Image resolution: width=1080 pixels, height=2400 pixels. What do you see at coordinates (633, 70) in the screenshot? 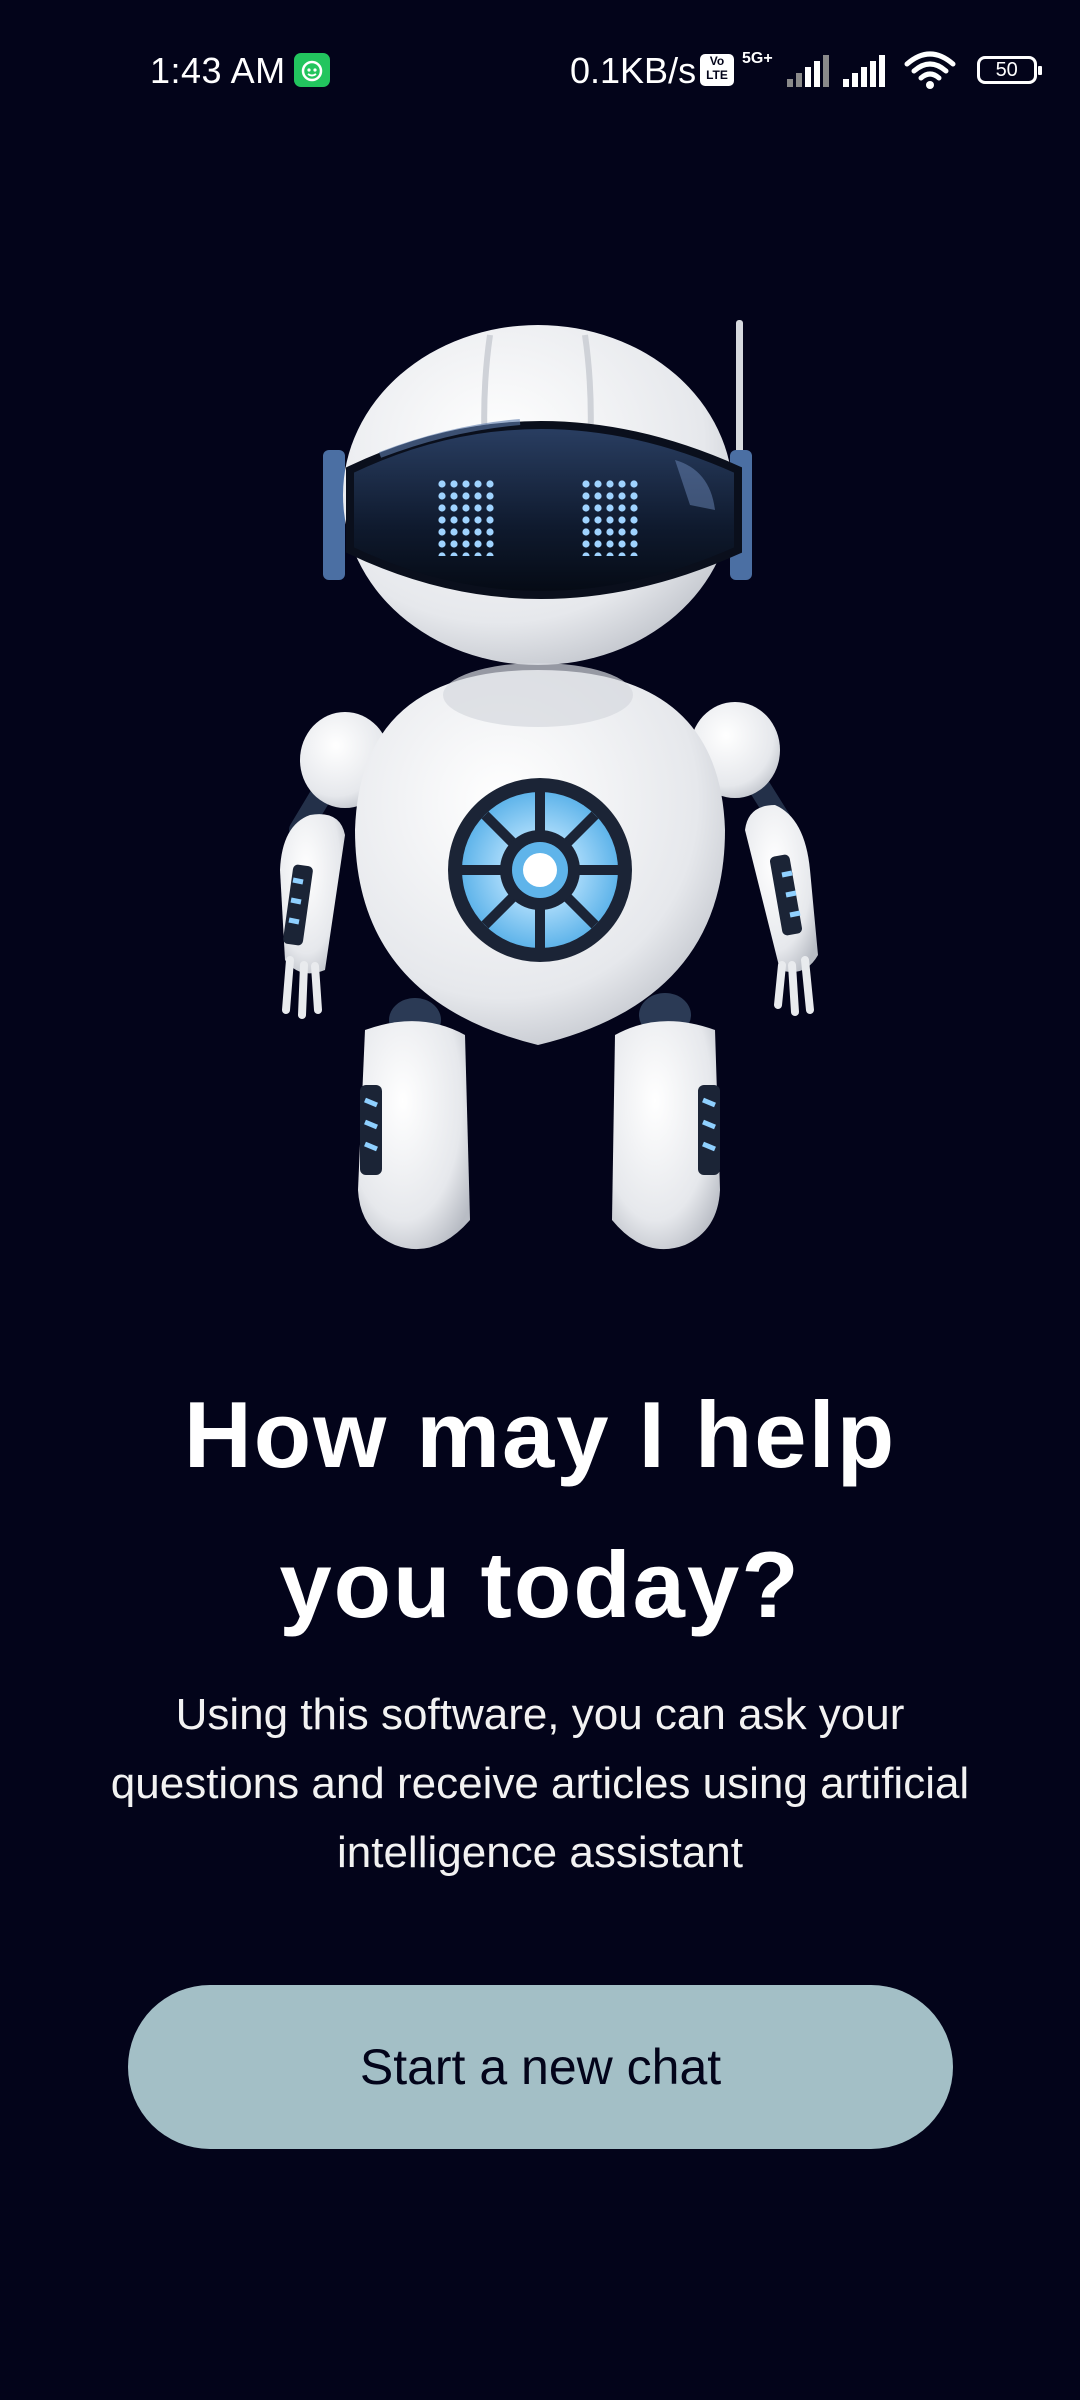
I see `network-speed: 0.1KB/s` at bounding box center [633, 70].